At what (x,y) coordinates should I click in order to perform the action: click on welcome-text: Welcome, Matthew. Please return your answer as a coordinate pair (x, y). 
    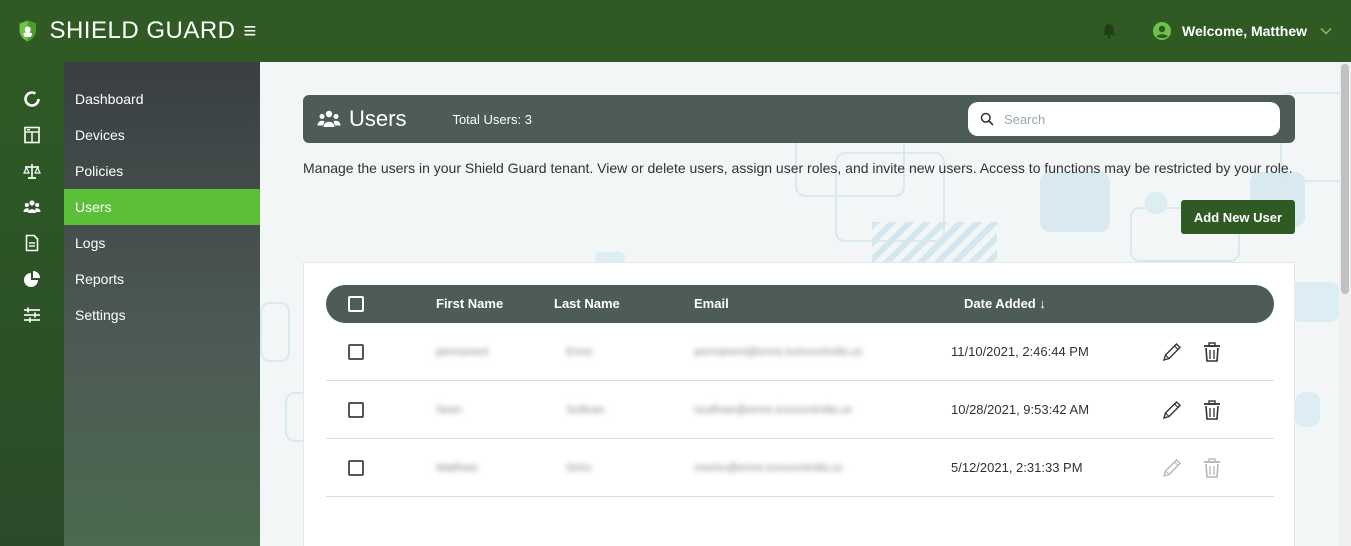
    Looking at the image, I should click on (1244, 31).